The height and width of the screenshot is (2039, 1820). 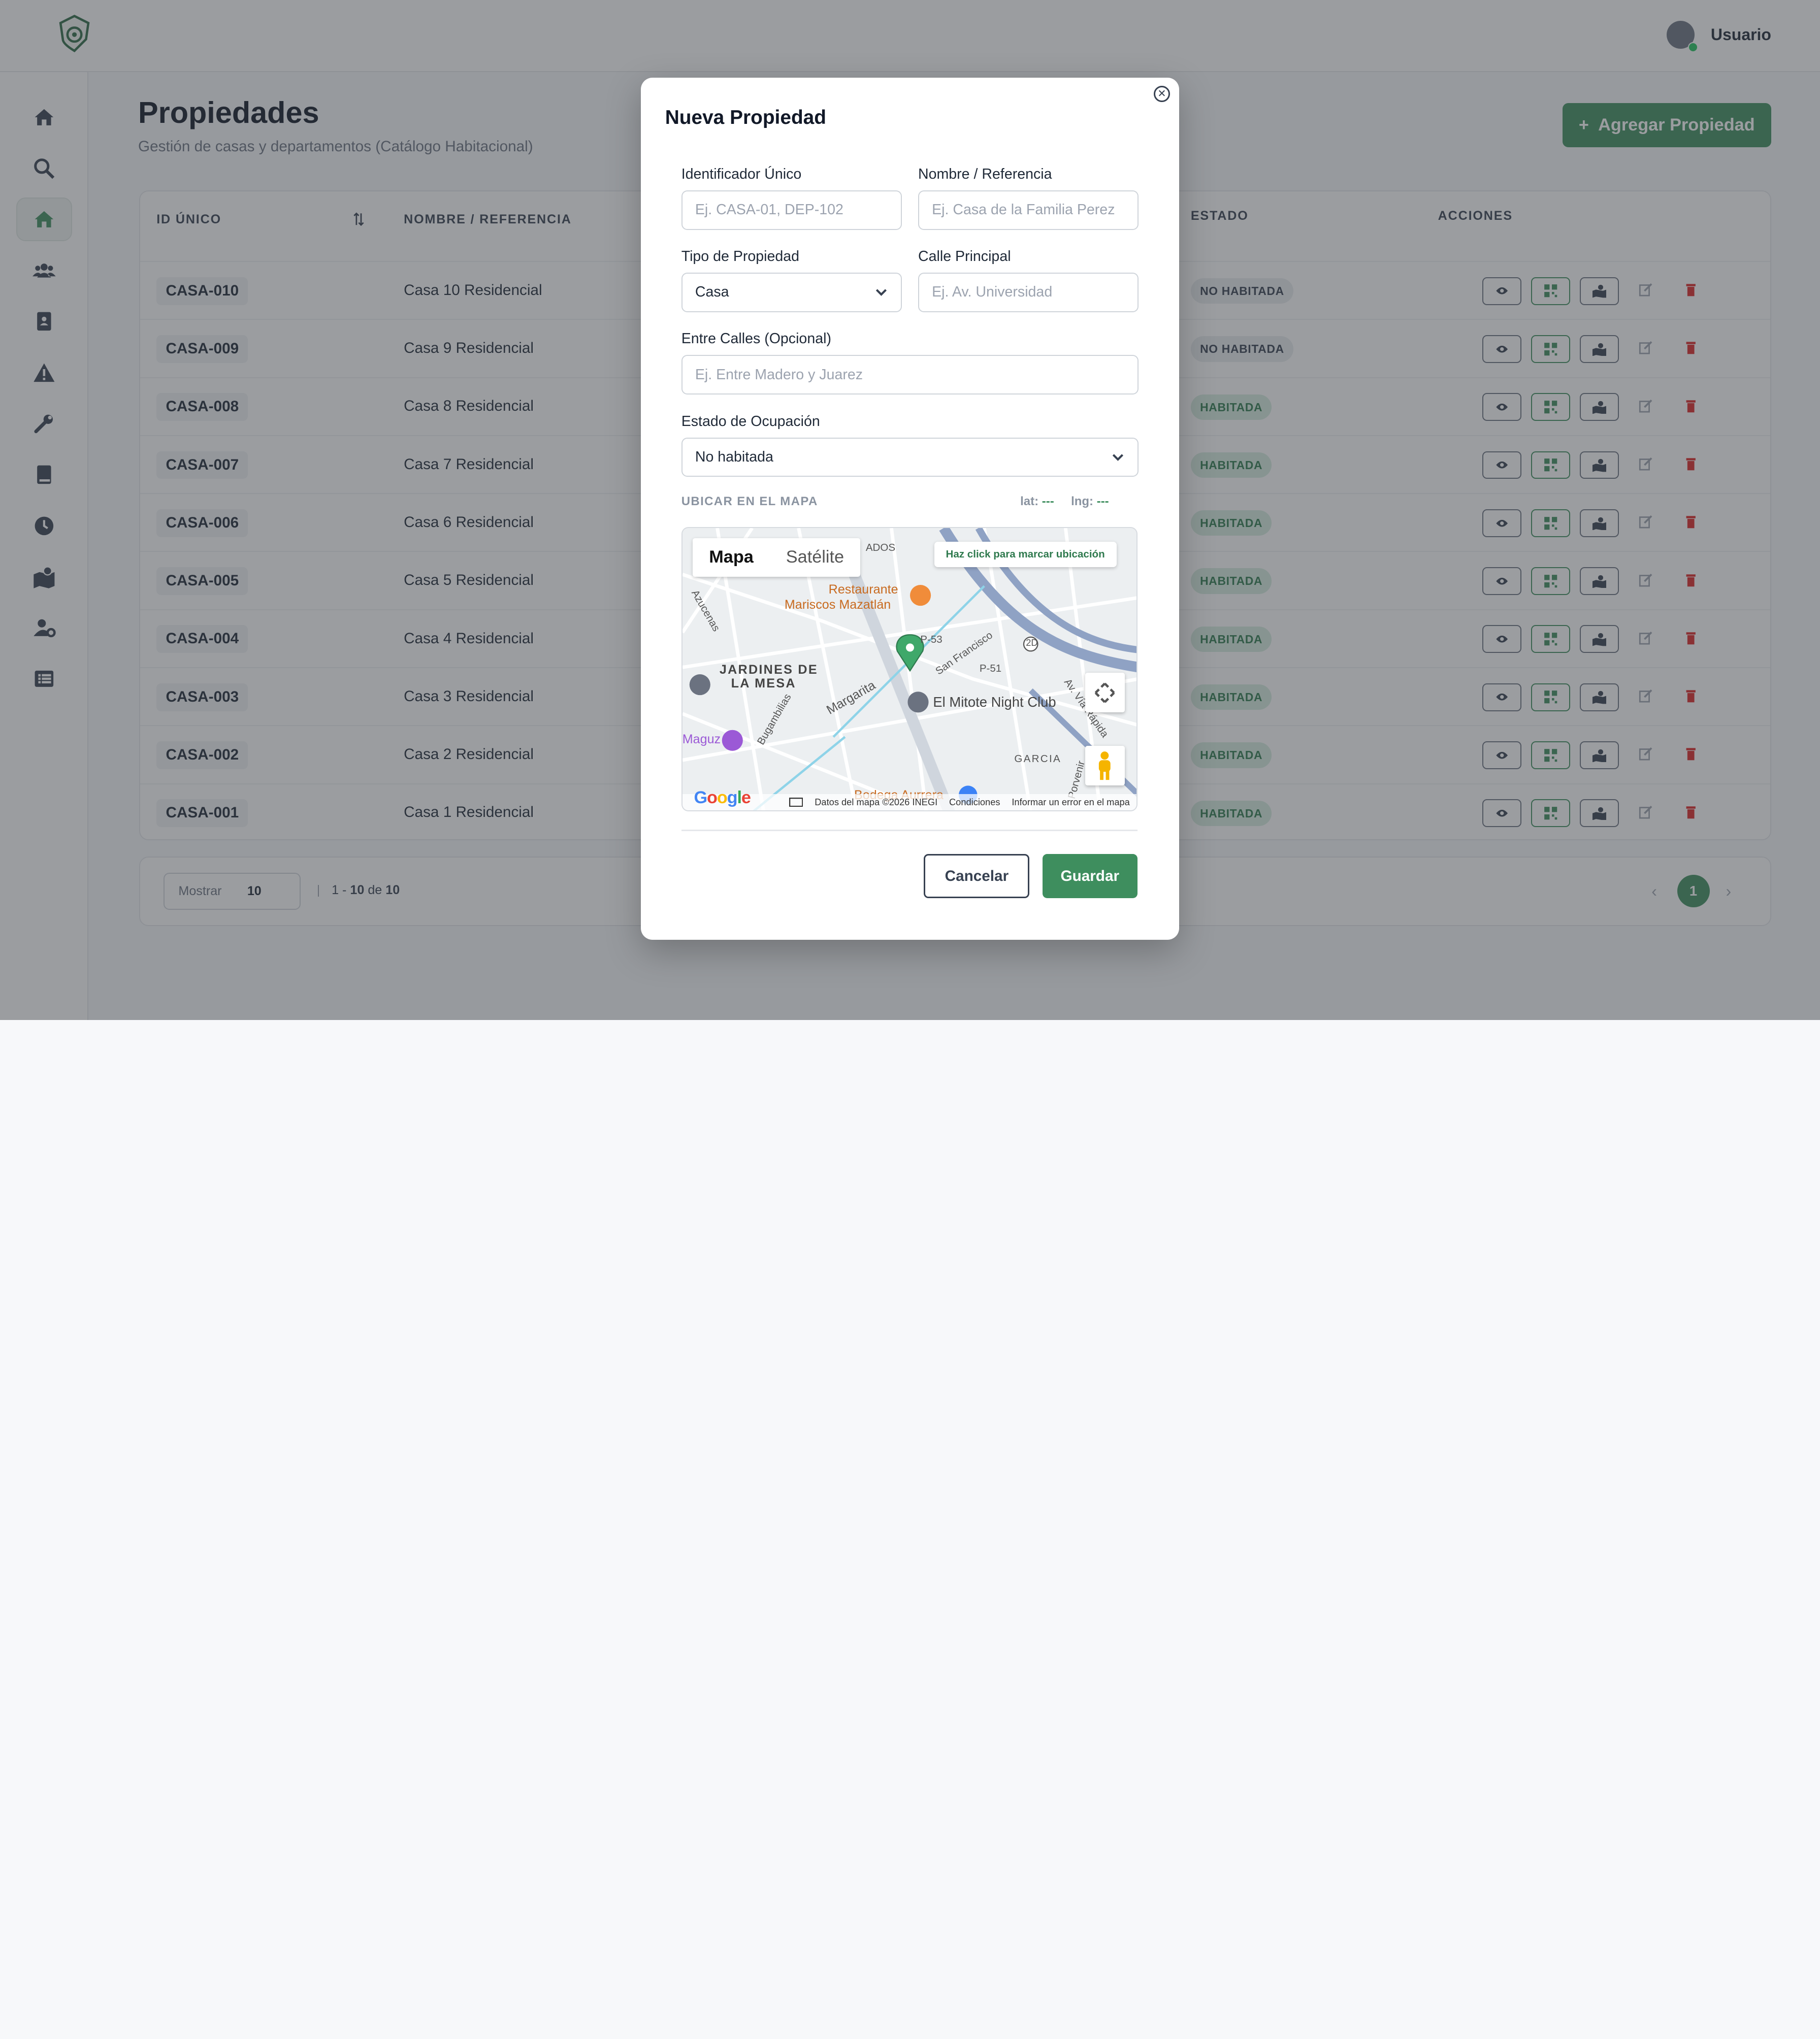 What do you see at coordinates (1037, 759) in the screenshot?
I see `map-place-garcia: GARCIA` at bounding box center [1037, 759].